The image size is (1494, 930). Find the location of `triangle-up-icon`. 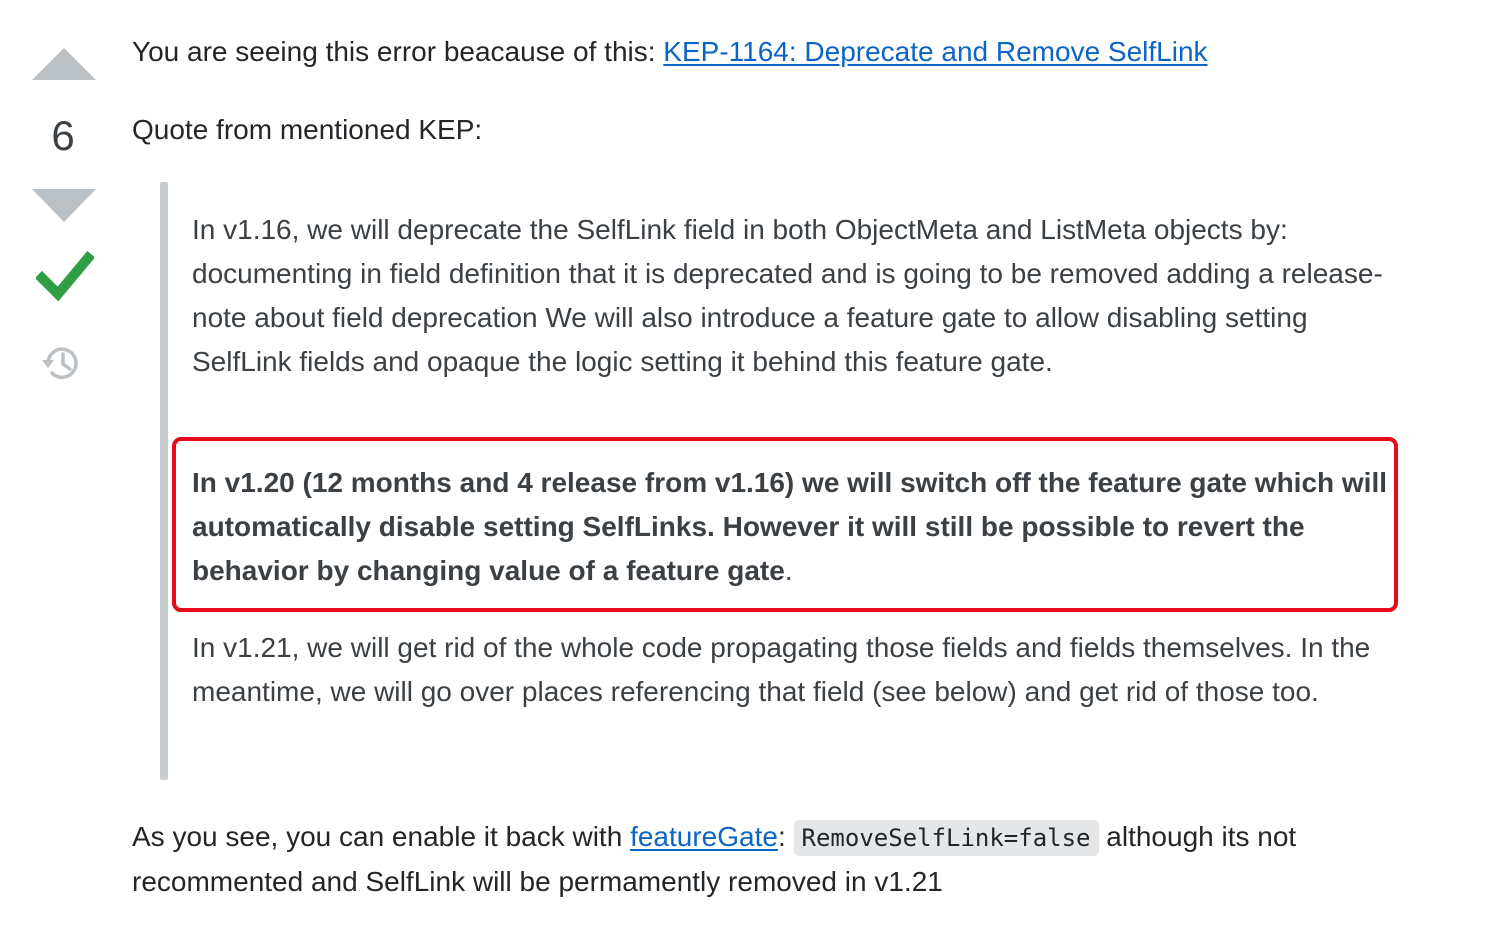

triangle-up-icon is located at coordinates (64, 64).